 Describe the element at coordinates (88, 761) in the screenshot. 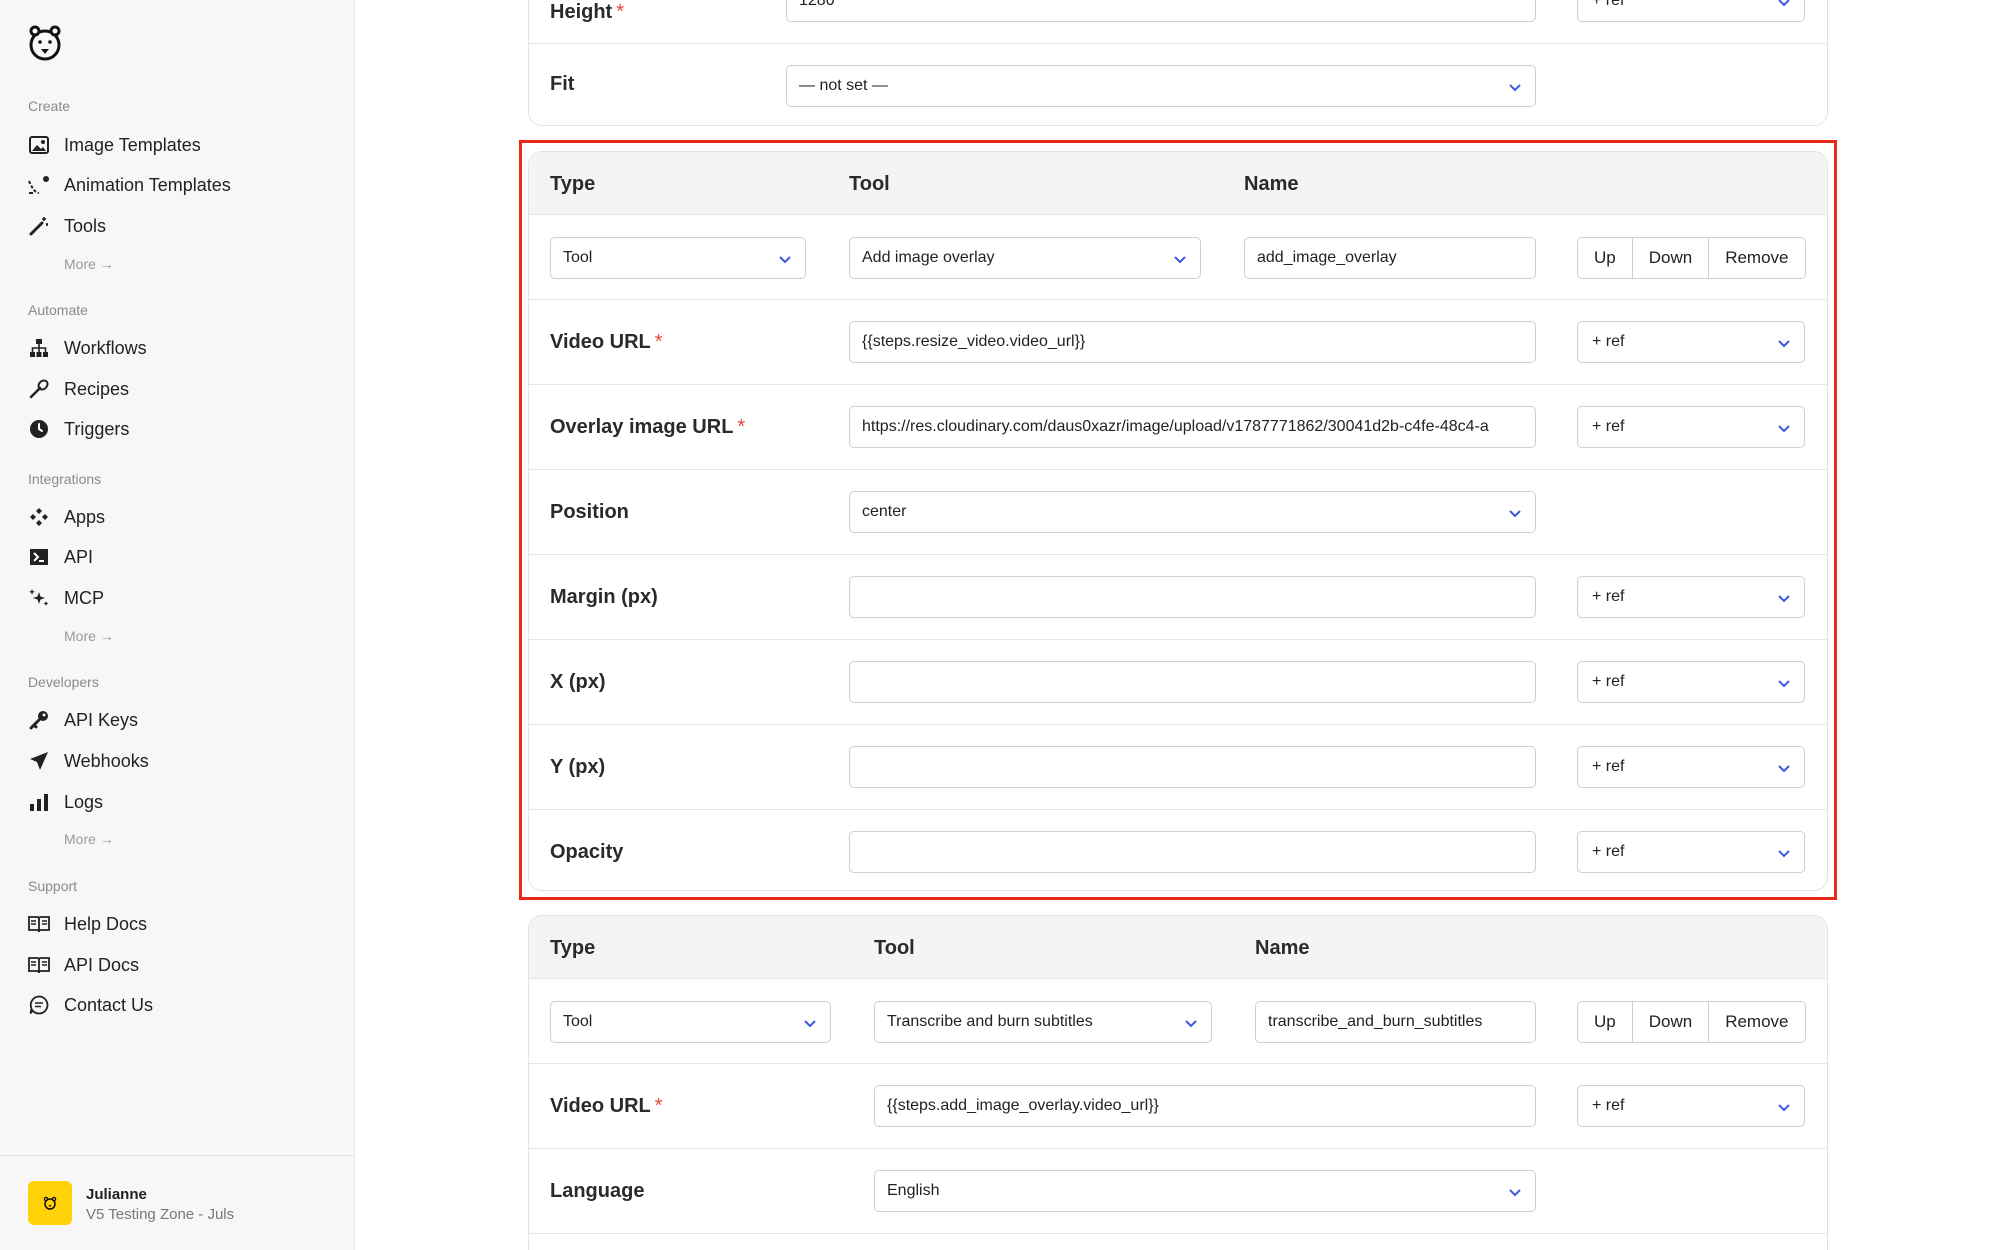

I see `sidebar-item-webhooks: Webhooks` at that location.